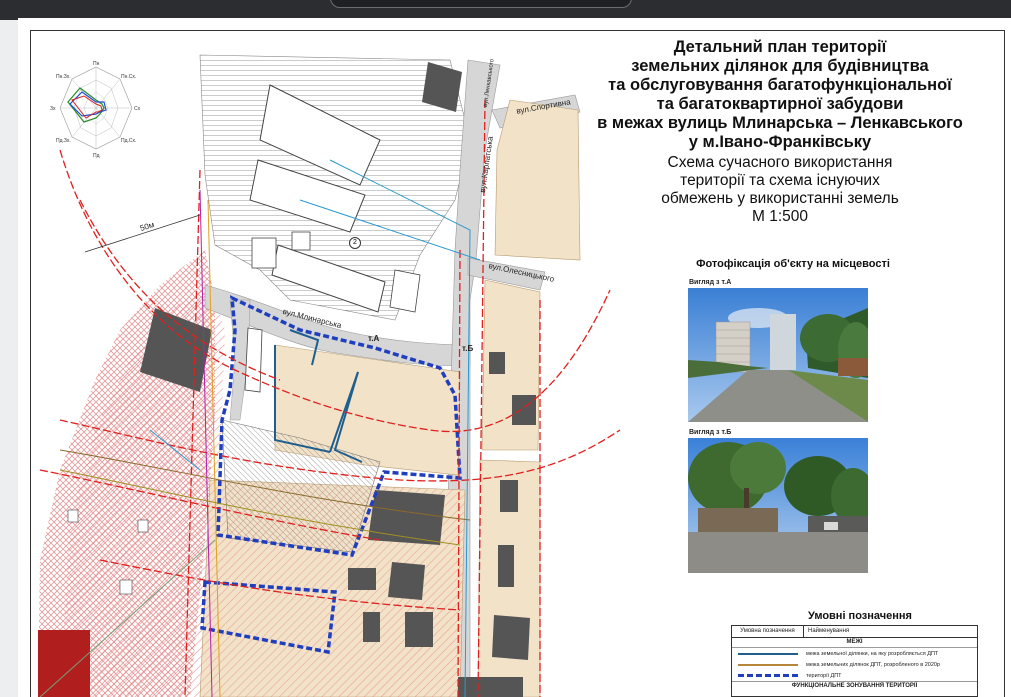 The height and width of the screenshot is (697, 1011). I want to click on wind-rose-label-se: Пд.Сх., so click(128, 141).